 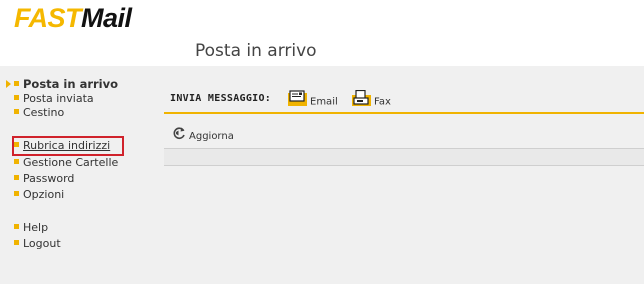 What do you see at coordinates (221, 98) in the screenshot?
I see `send-message-label: INVIA MESSAGGIO:` at bounding box center [221, 98].